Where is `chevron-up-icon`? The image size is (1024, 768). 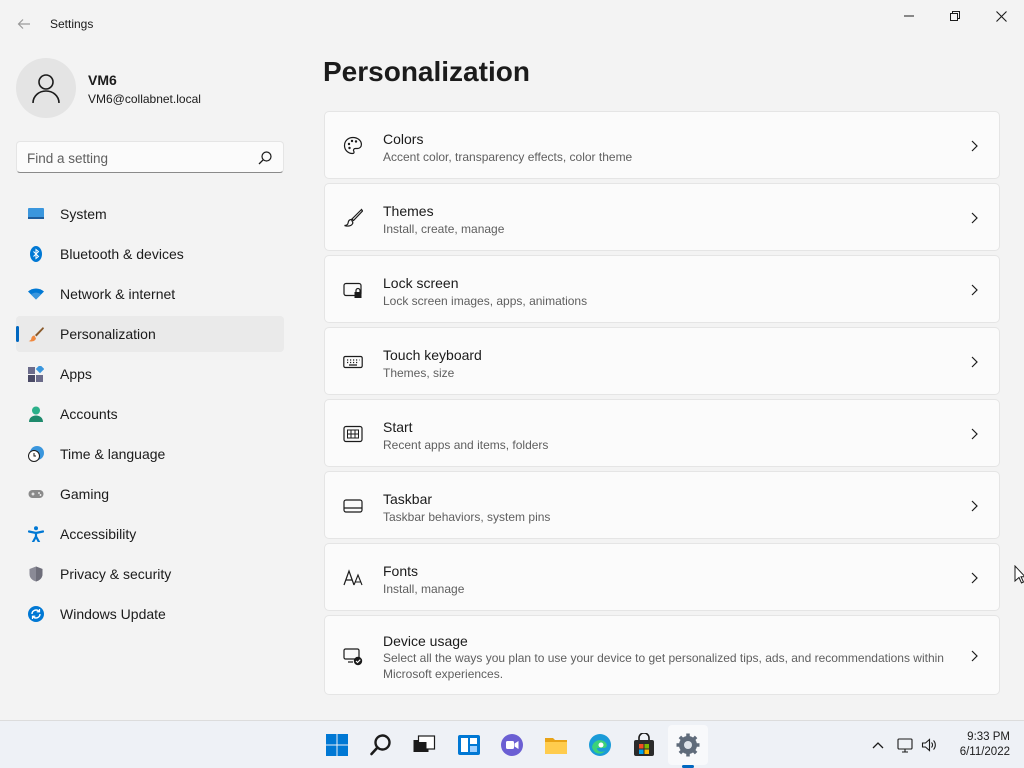 chevron-up-icon is located at coordinates (878, 745).